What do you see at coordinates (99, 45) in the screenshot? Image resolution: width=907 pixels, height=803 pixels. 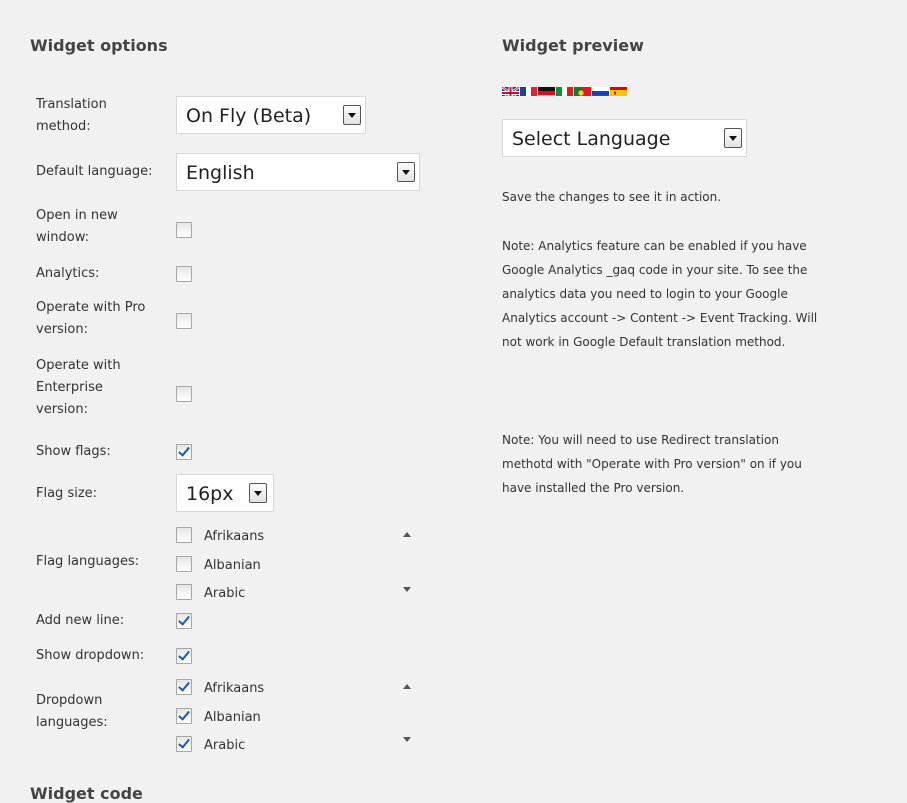 I see `widget-options-heading: Widget options` at bounding box center [99, 45].